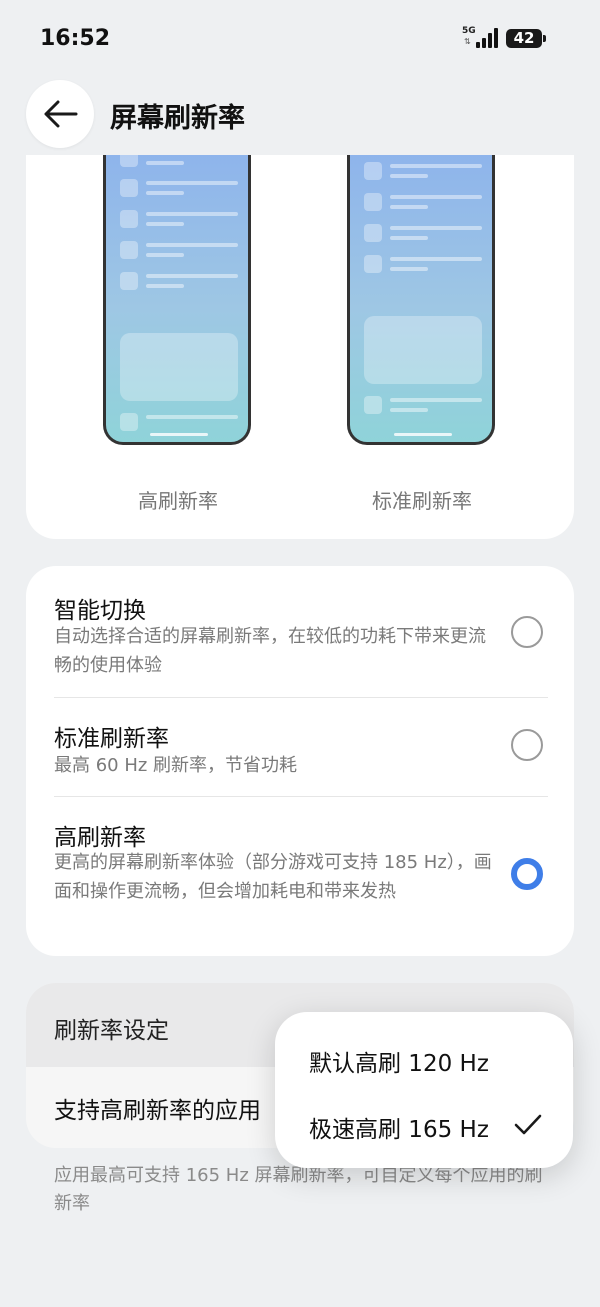 This screenshot has width=600, height=1307. Describe the element at coordinates (527, 632) in the screenshot. I see `smart-switch-radio` at that location.